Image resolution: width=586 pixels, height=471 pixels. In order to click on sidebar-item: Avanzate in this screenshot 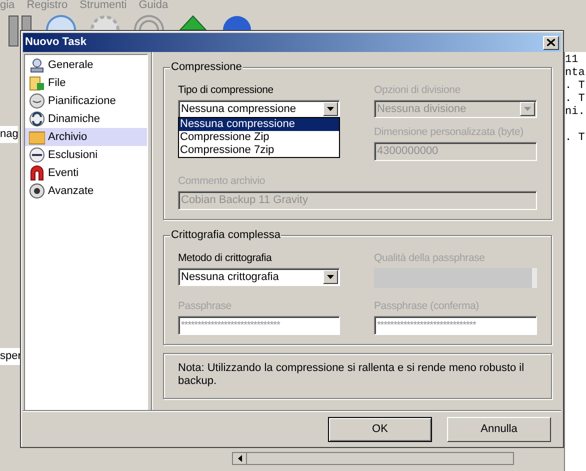, I will do `click(86, 191)`.